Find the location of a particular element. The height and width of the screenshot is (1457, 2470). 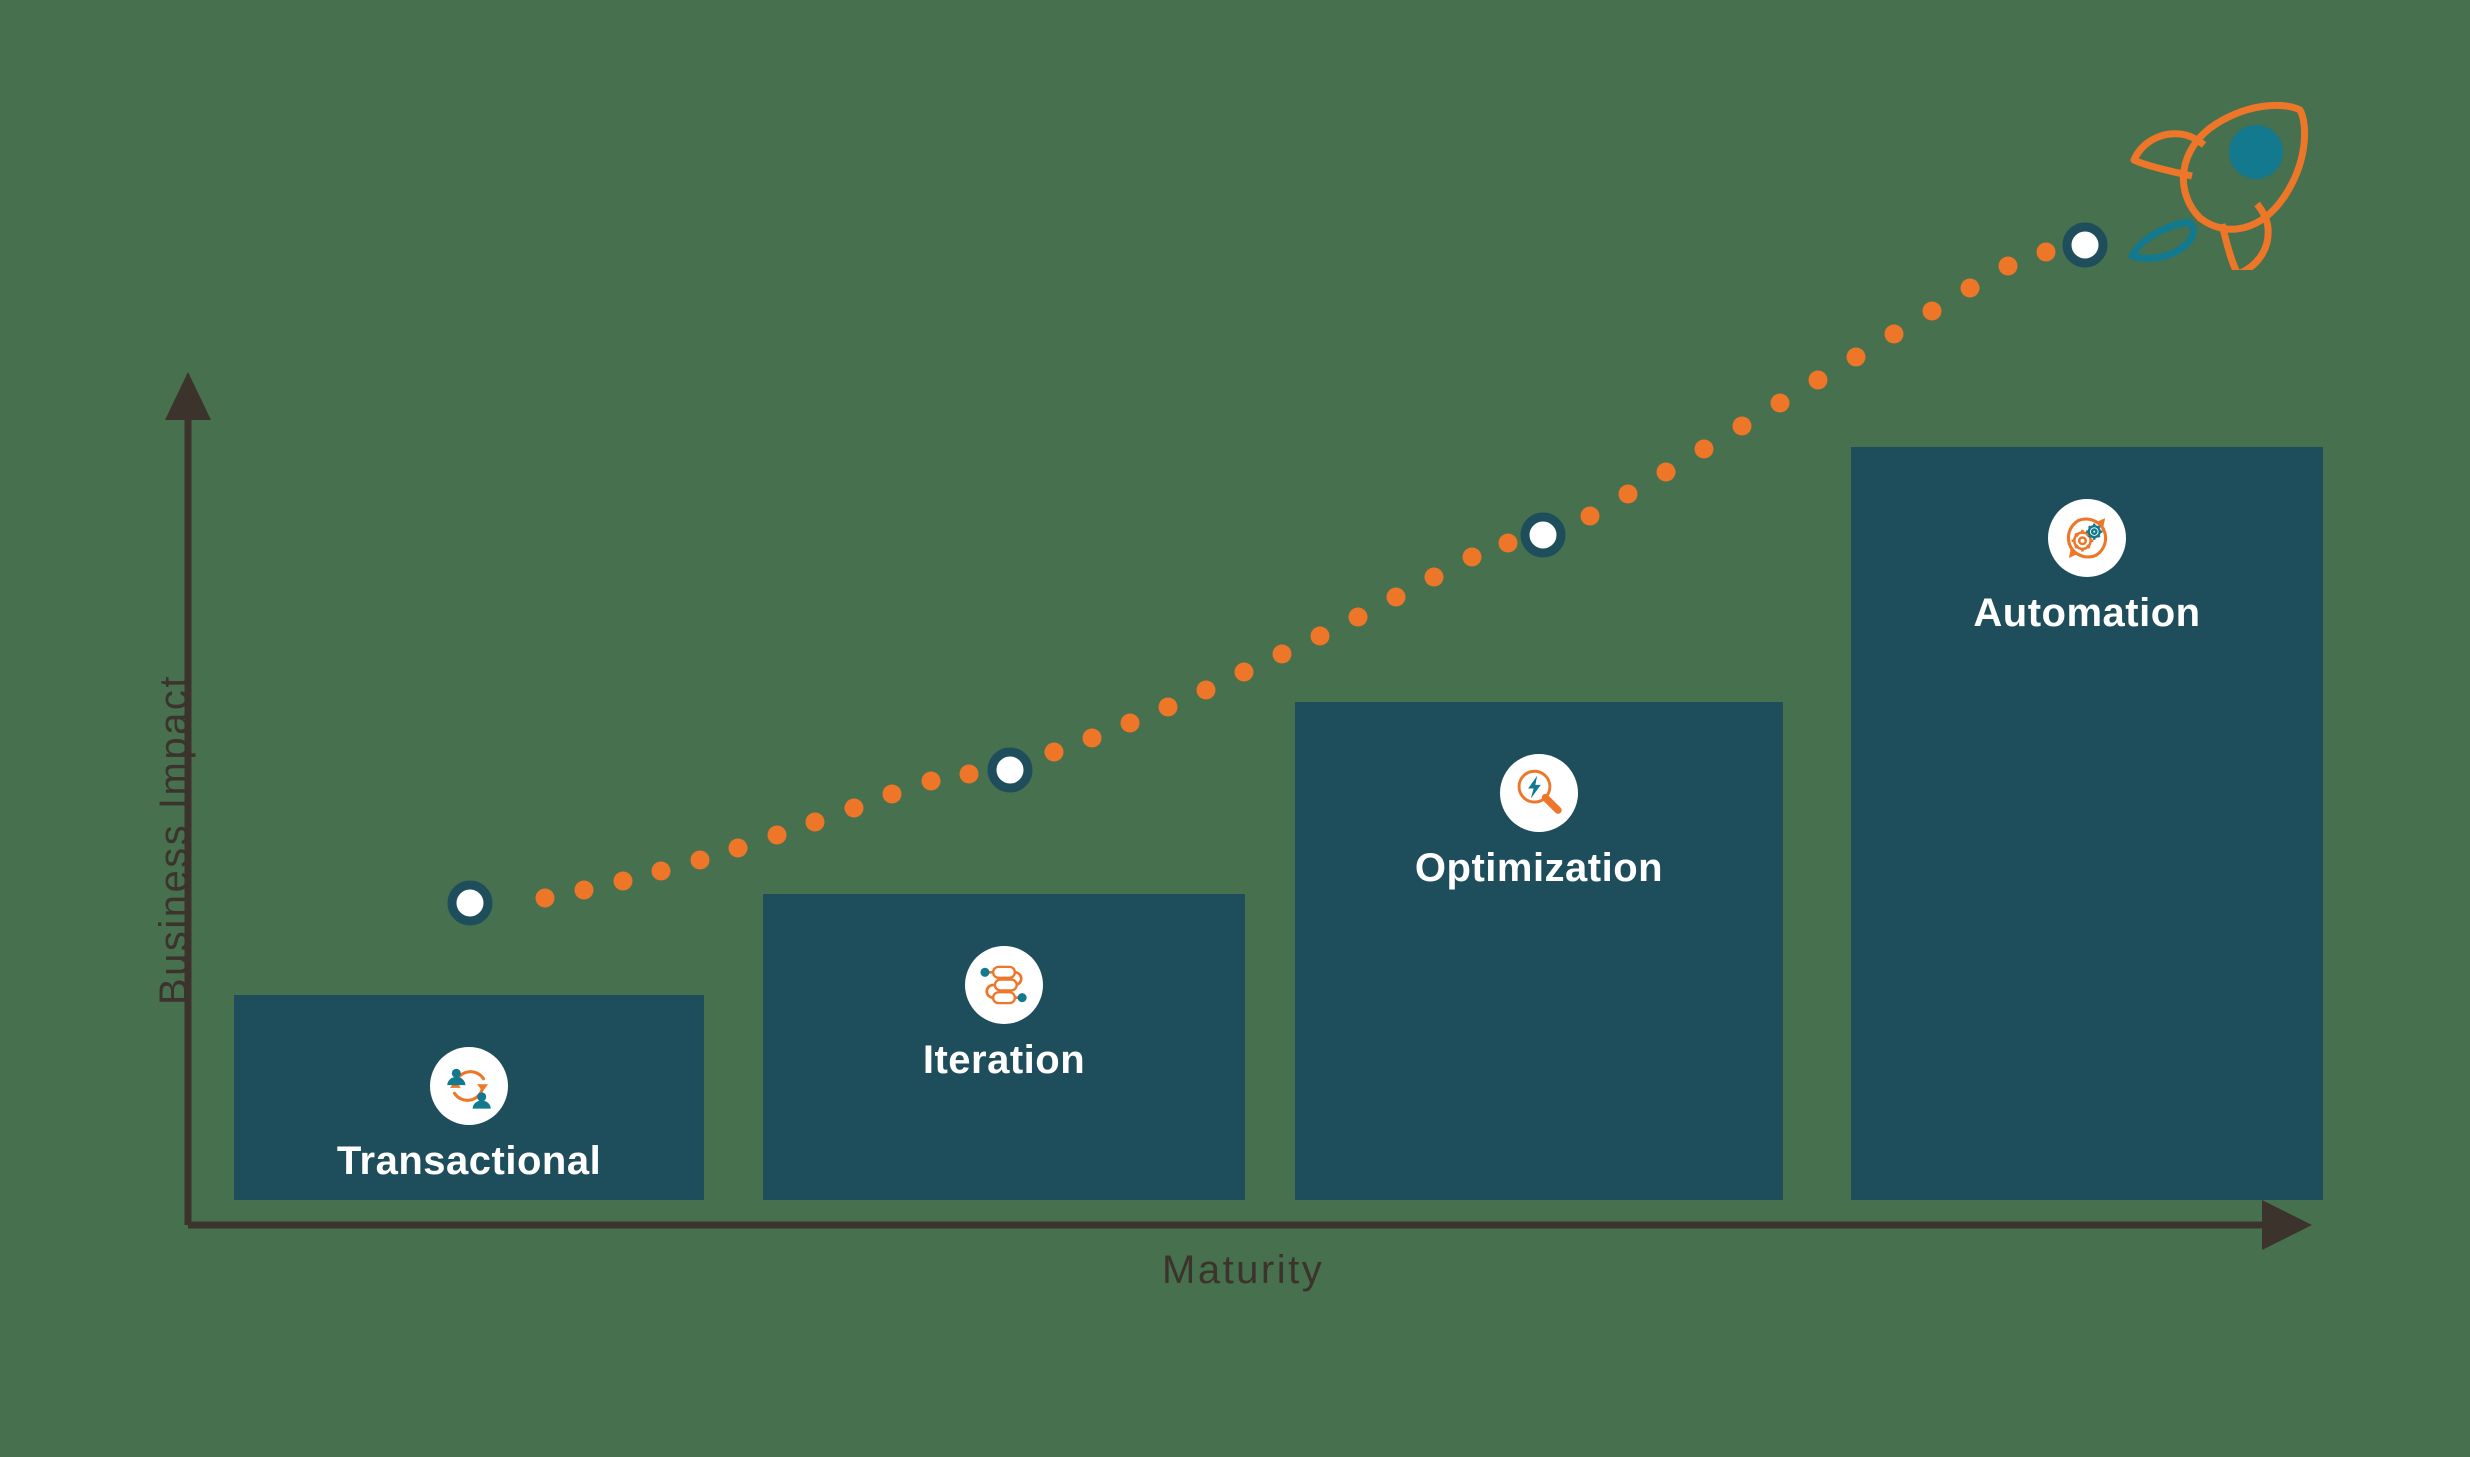

bar-label-transactional: Transactional is located at coordinates (469, 1161).